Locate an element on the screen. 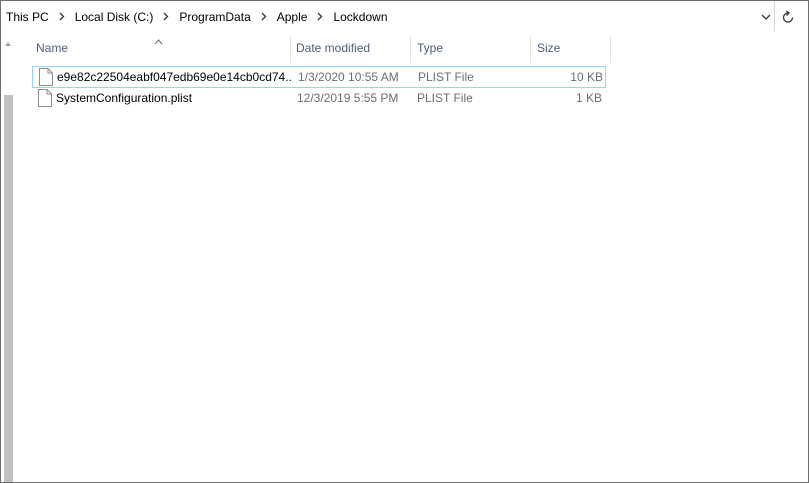 The height and width of the screenshot is (483, 809). column-header-date-label: Date modified is located at coordinates (333, 48).